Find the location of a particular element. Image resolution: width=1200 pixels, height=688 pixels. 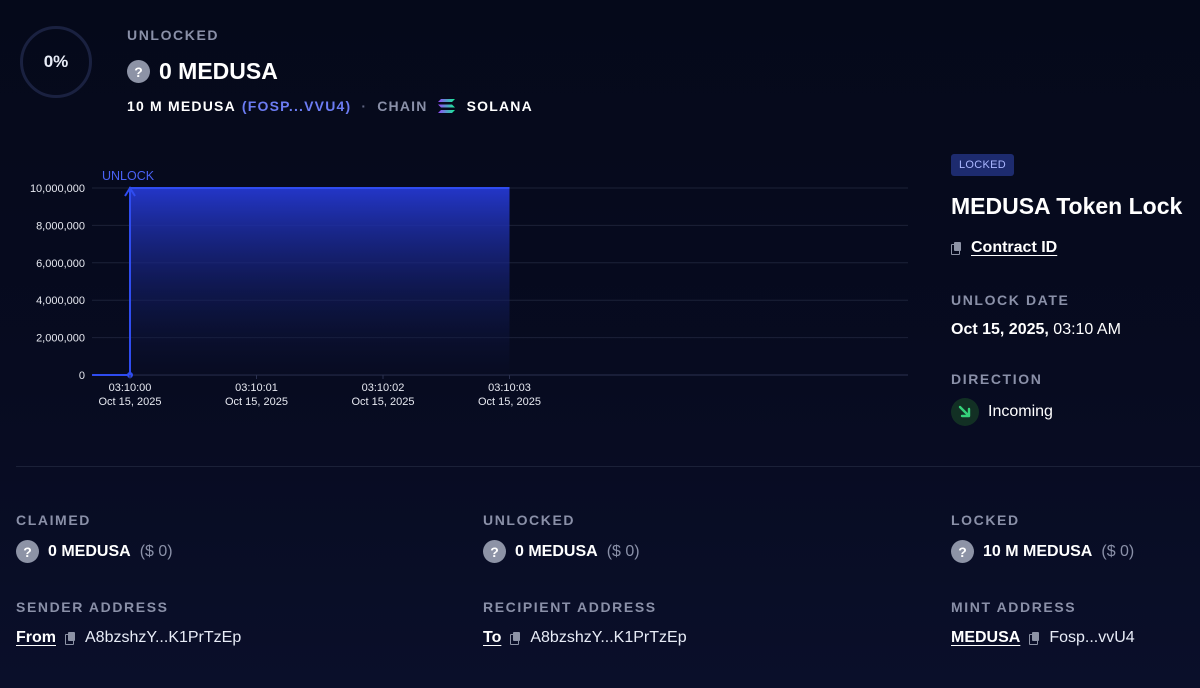

direction-row: Incoming is located at coordinates (1002, 412).